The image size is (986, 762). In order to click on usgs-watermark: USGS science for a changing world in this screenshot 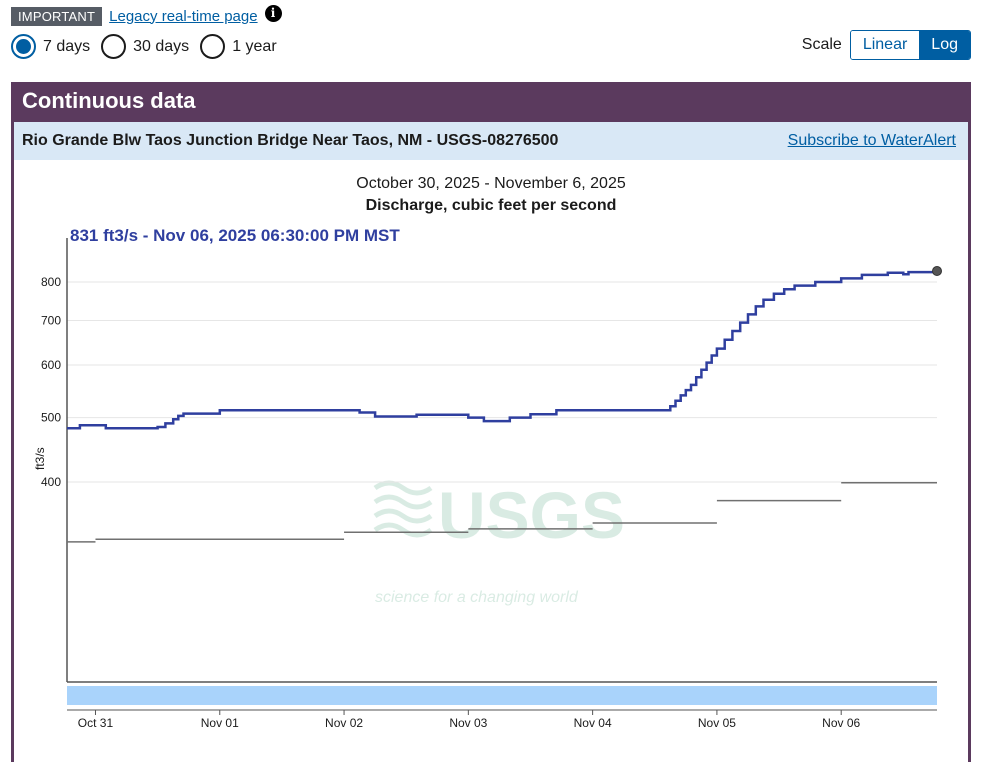, I will do `click(499, 542)`.